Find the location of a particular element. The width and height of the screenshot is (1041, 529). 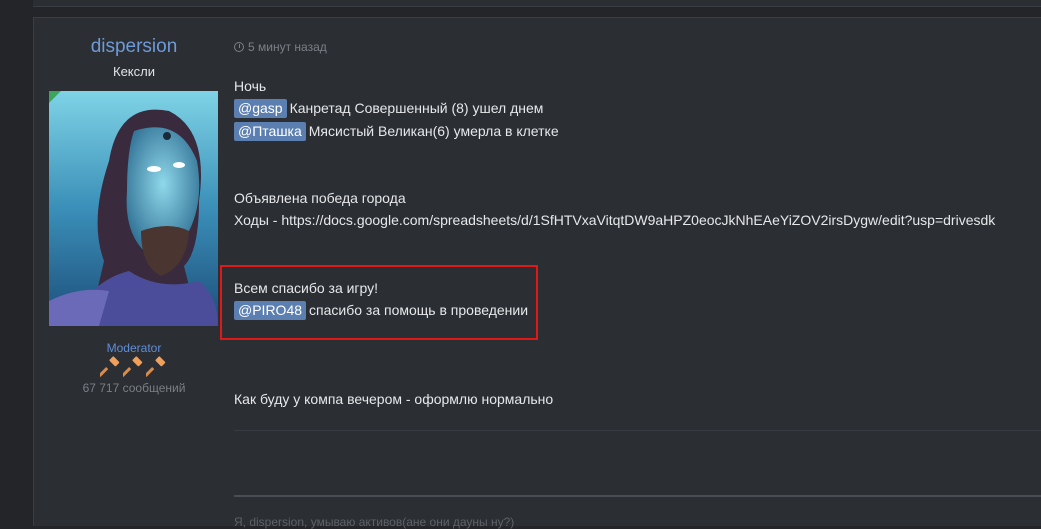

text-line: Канретад Совершенный (8) ушел днем is located at coordinates (416, 108).